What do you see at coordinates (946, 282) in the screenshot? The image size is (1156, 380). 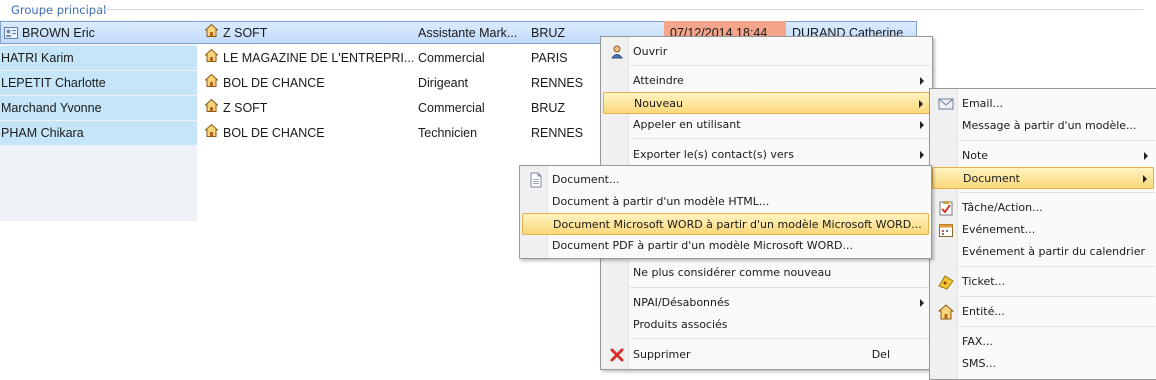 I see `ticket-icon` at bounding box center [946, 282].